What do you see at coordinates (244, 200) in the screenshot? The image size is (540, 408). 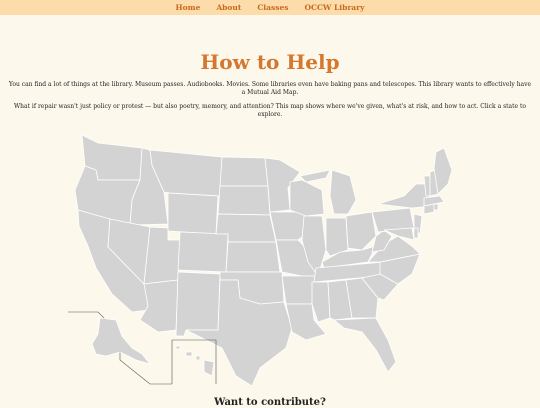 I see `state-south-dakota` at bounding box center [244, 200].